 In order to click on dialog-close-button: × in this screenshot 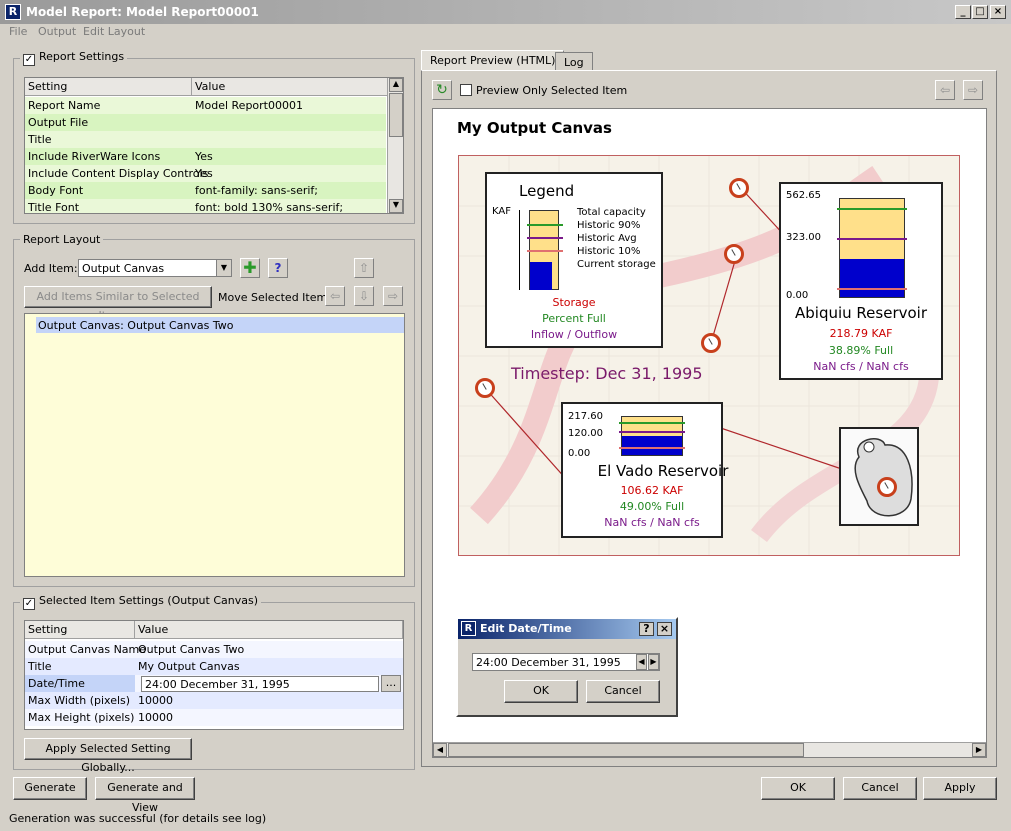, I will do `click(664, 629)`.